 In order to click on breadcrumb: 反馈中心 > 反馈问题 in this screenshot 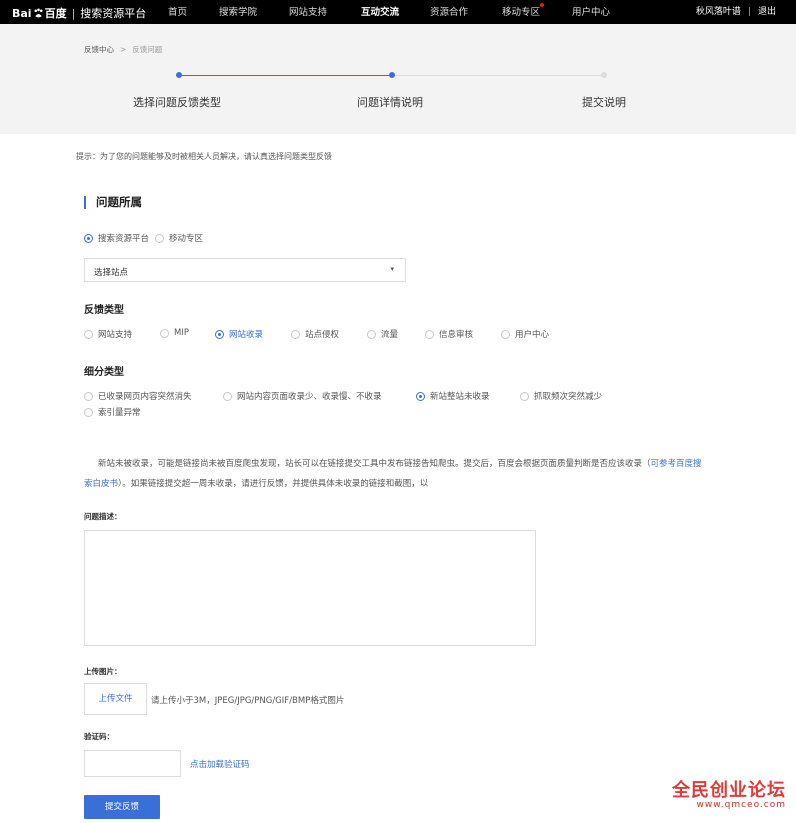, I will do `click(123, 49)`.